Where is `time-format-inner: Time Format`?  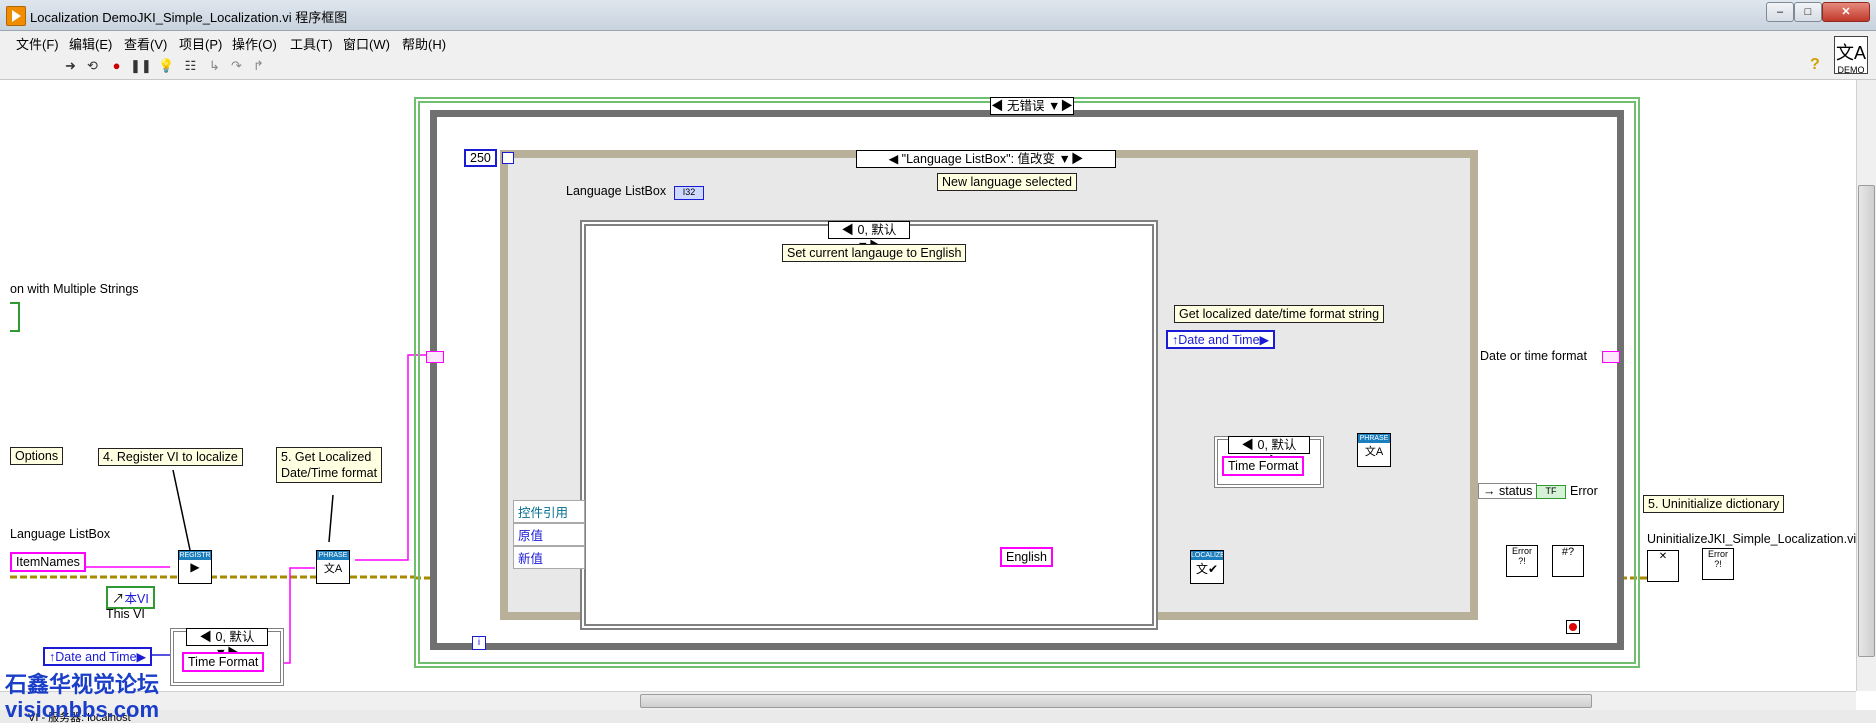 time-format-inner: Time Format is located at coordinates (1263, 466).